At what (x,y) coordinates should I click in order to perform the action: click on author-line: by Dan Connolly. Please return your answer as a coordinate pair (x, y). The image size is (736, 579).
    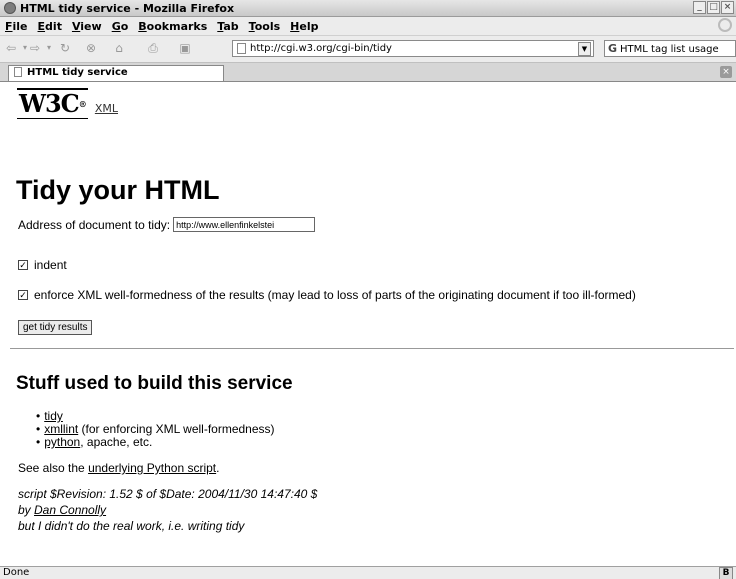
    Looking at the image, I should click on (62, 510).